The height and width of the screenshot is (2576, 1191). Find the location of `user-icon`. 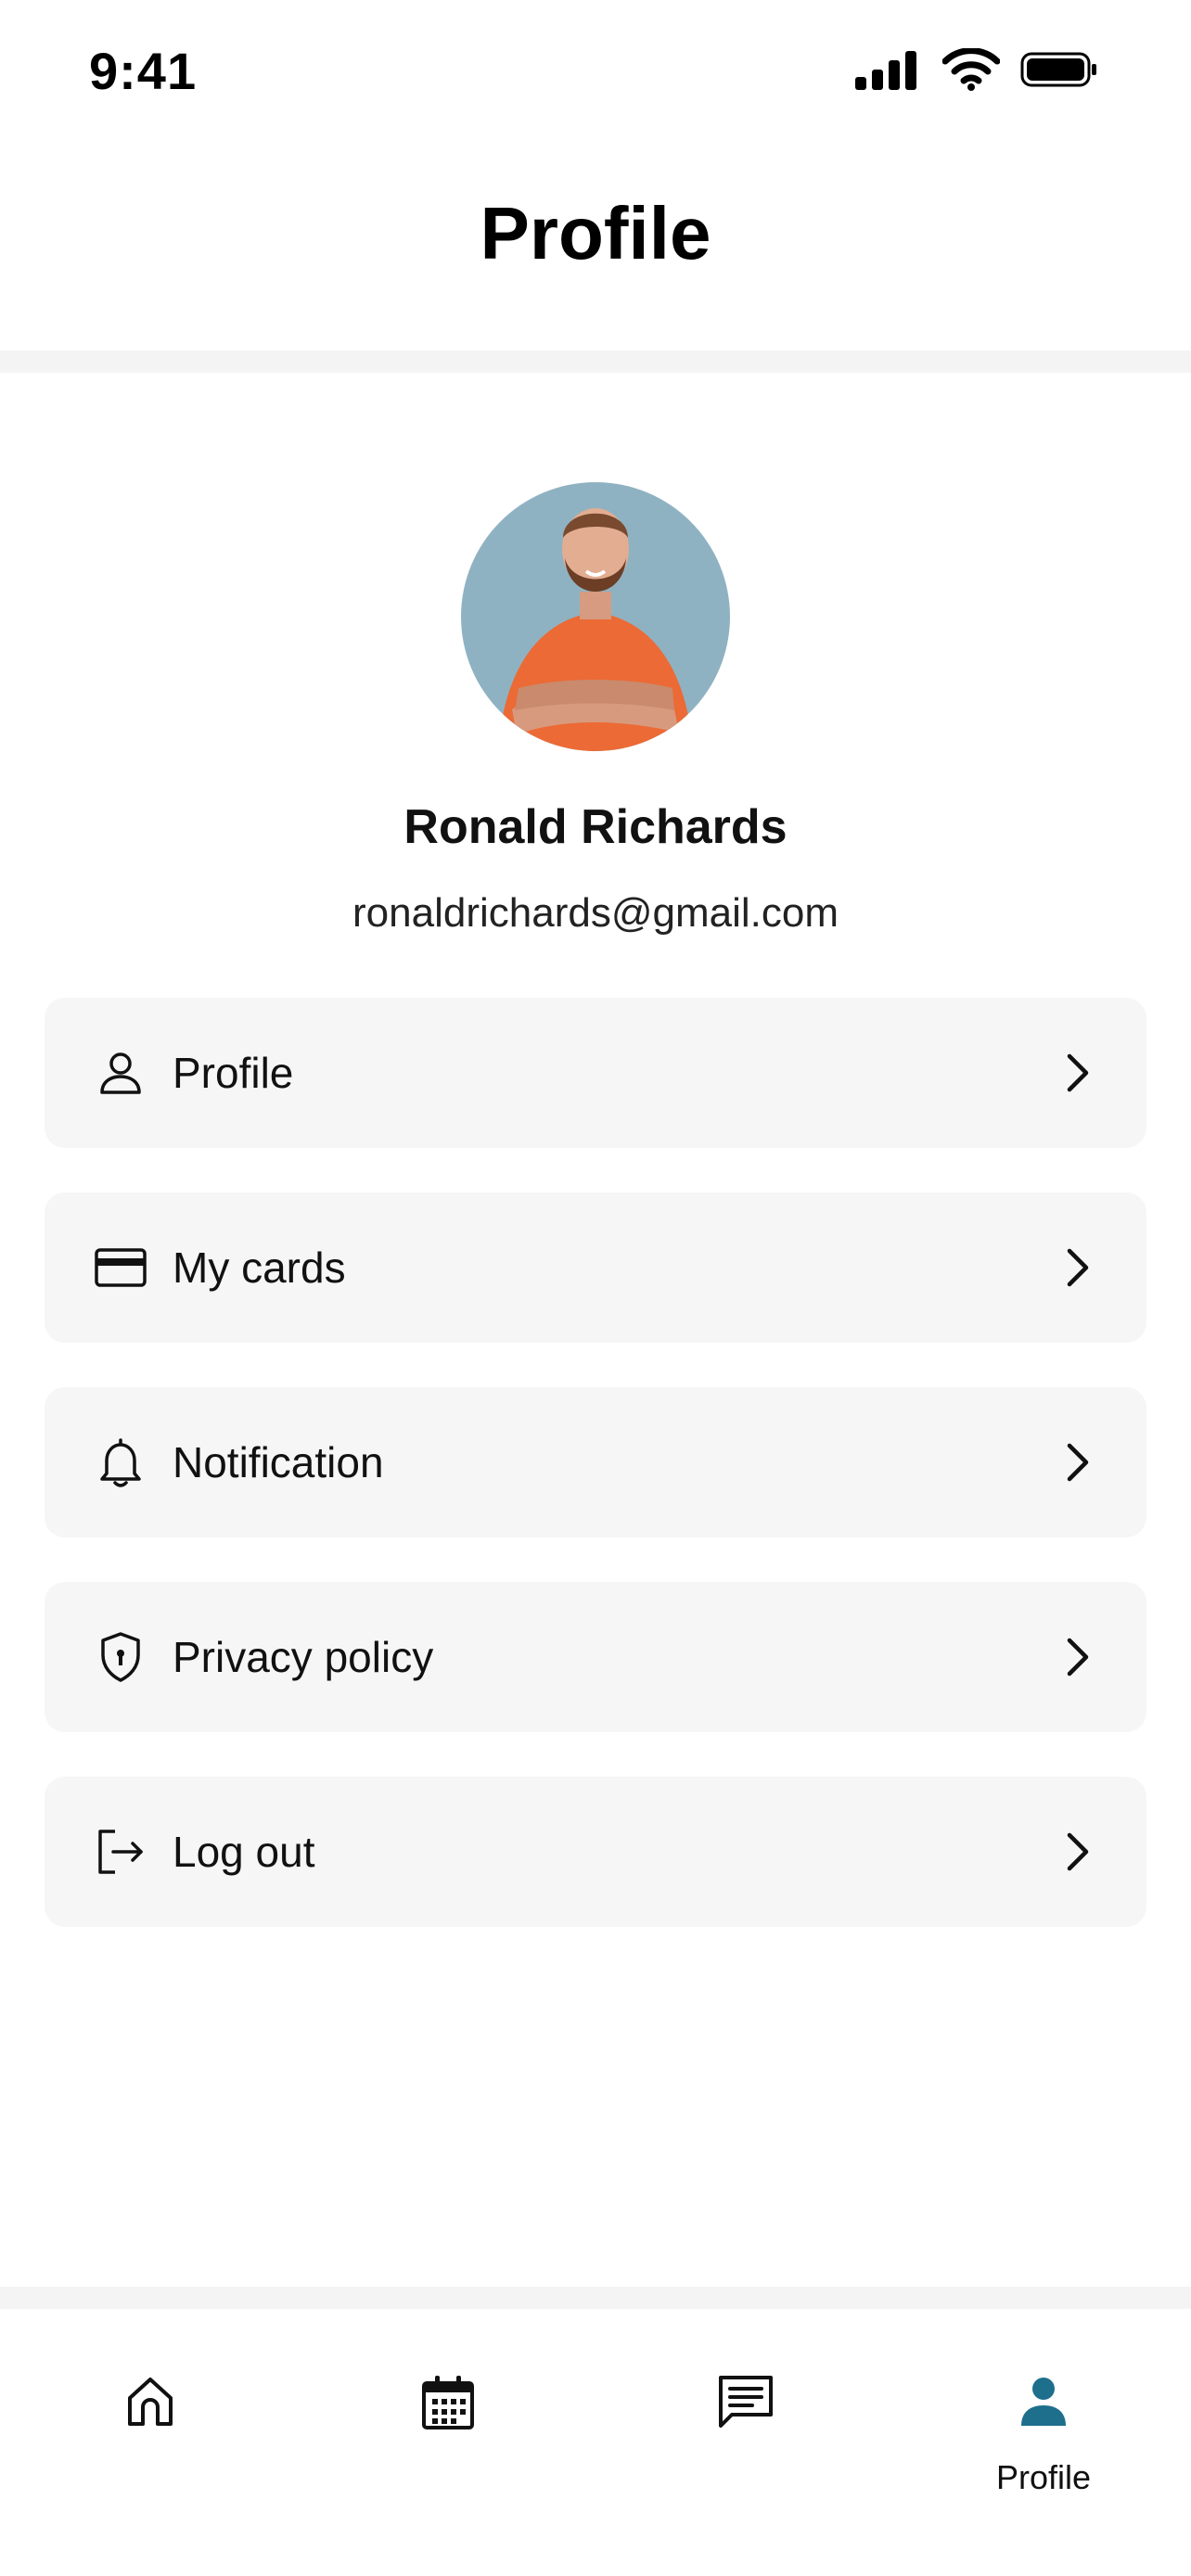

user-icon is located at coordinates (121, 1073).